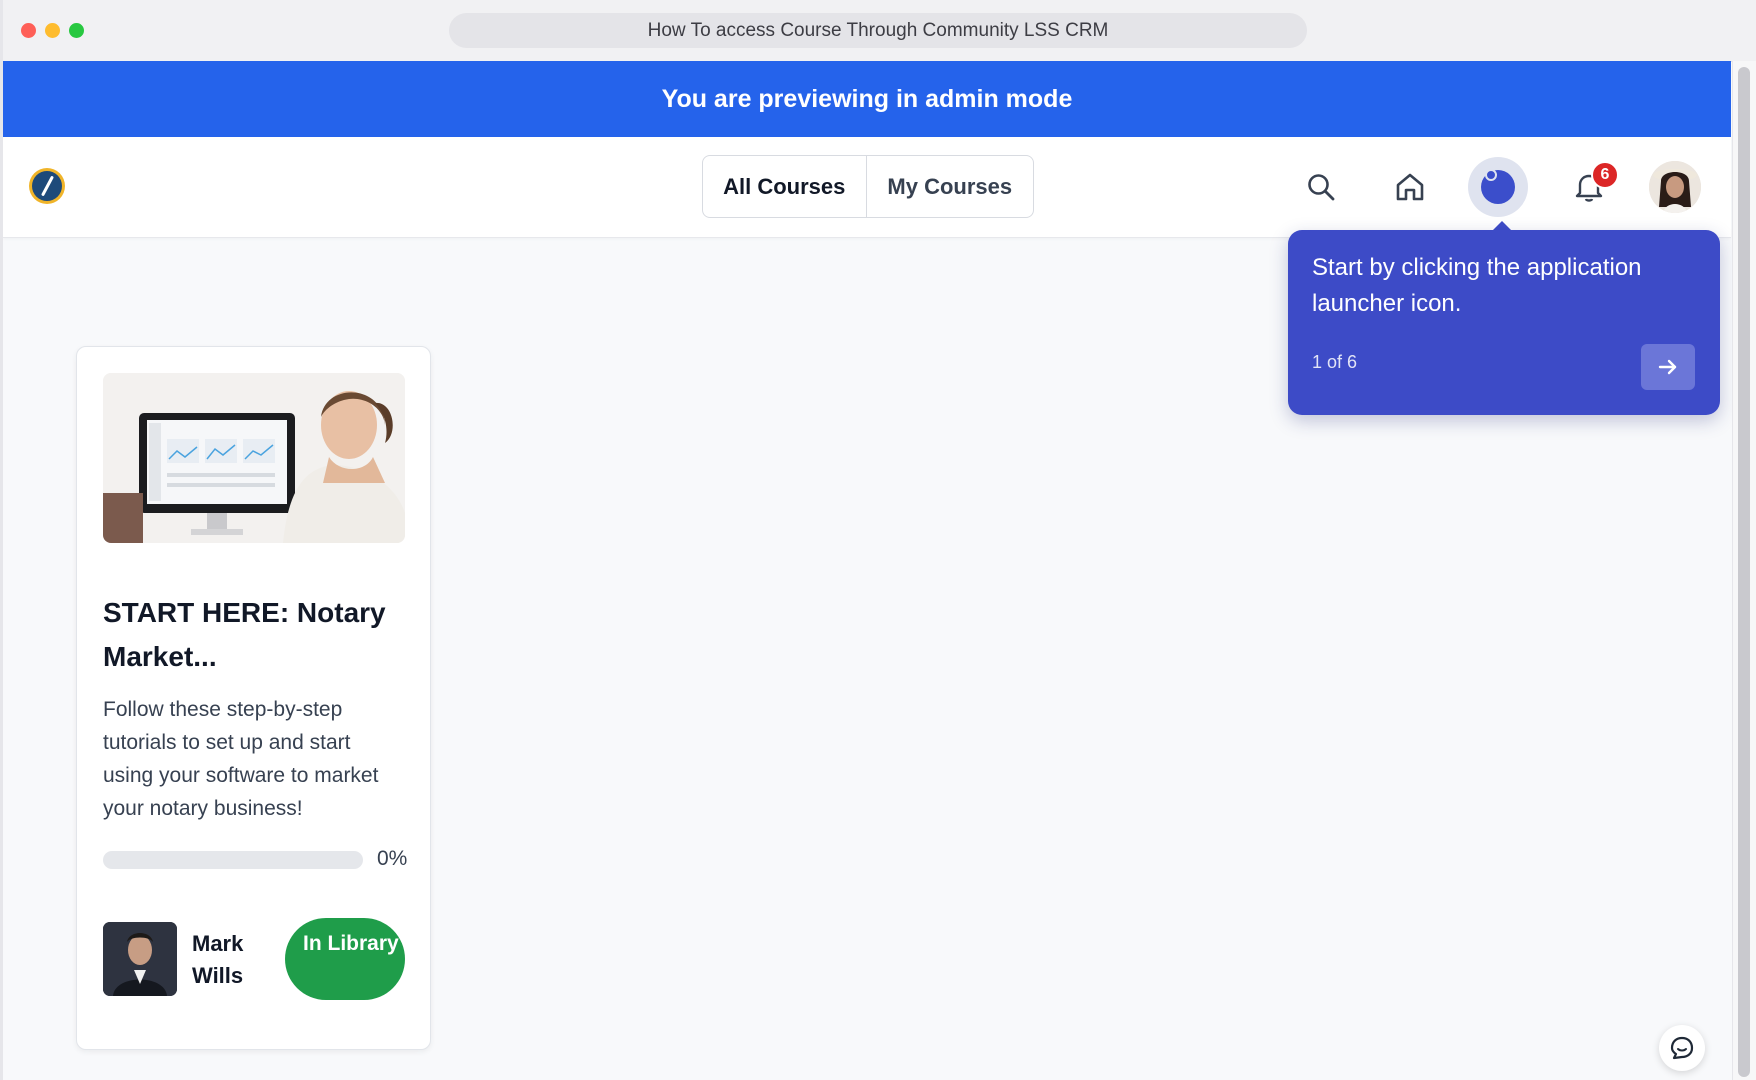 This screenshot has width=1756, height=1080. I want to click on arrow-right-icon, so click(1667, 367).